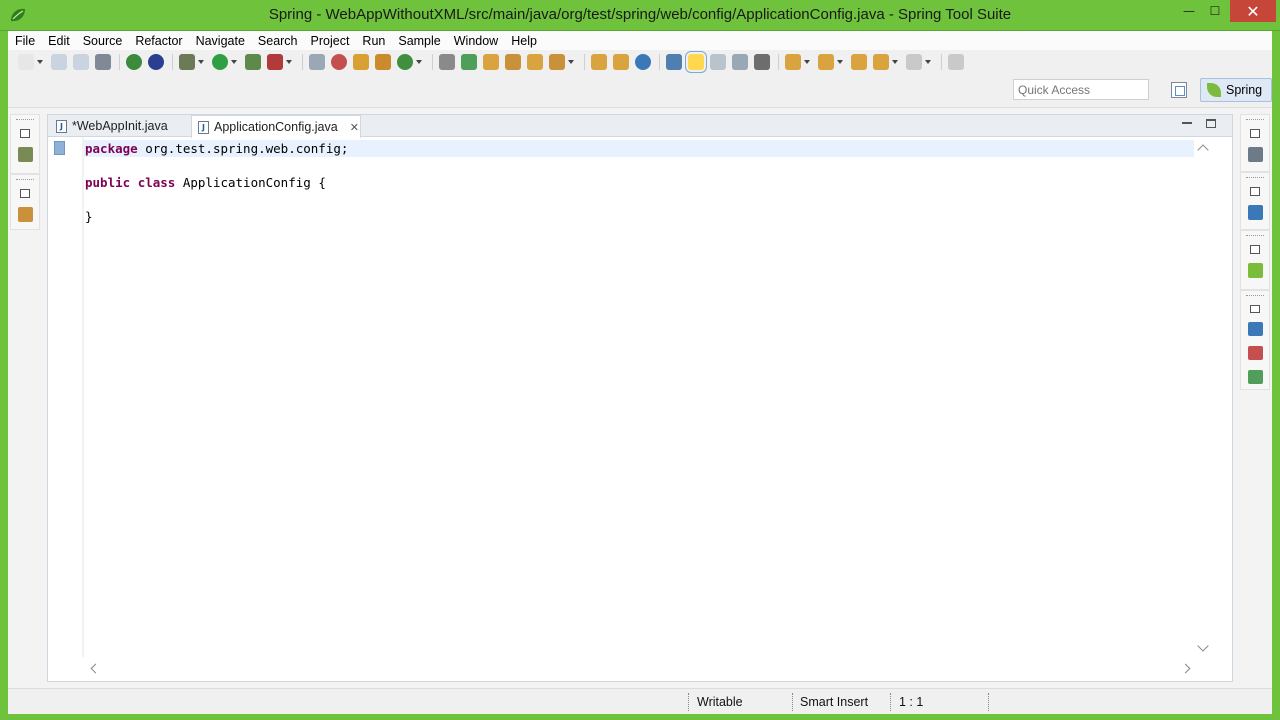 This screenshot has height=720, width=1280. I want to click on open-perspective-icon, so click(1179, 90).